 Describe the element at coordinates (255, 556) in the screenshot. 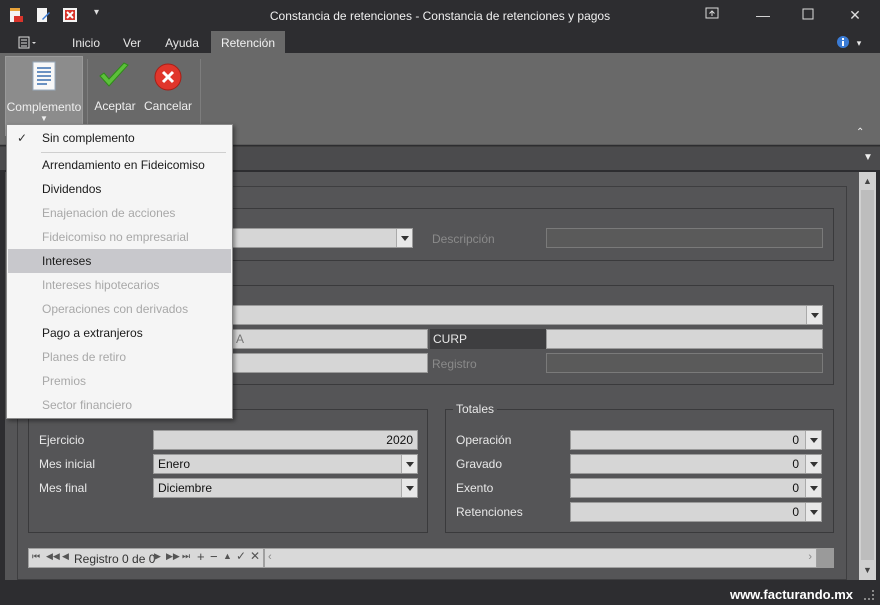

I see `cancel-record-icon: ✕` at that location.